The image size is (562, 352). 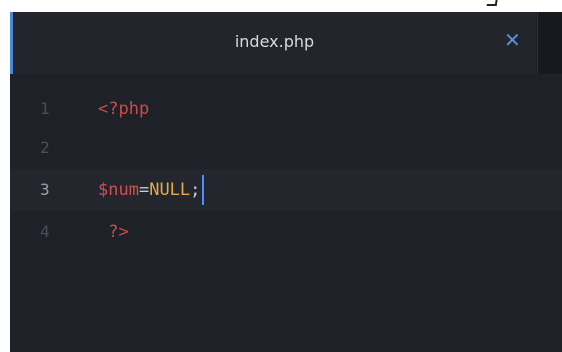 I want to click on code-text: $num=NULL;, so click(x=151, y=190).